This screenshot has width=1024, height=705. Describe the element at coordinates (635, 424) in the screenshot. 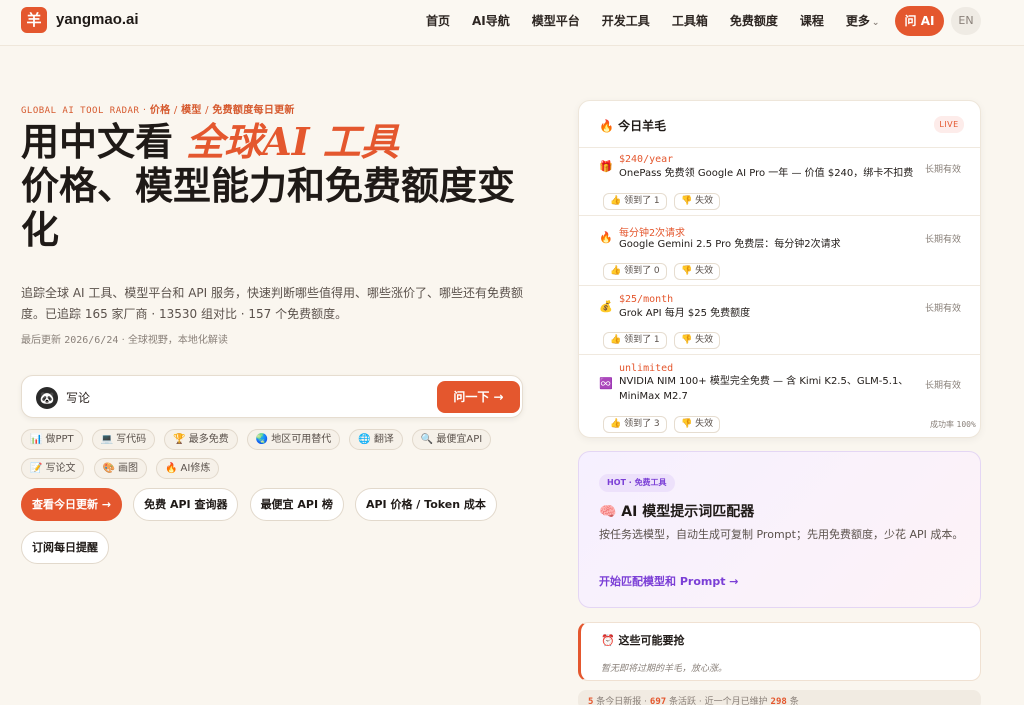

I see `got-it-button: 👍 领到了 3` at that location.